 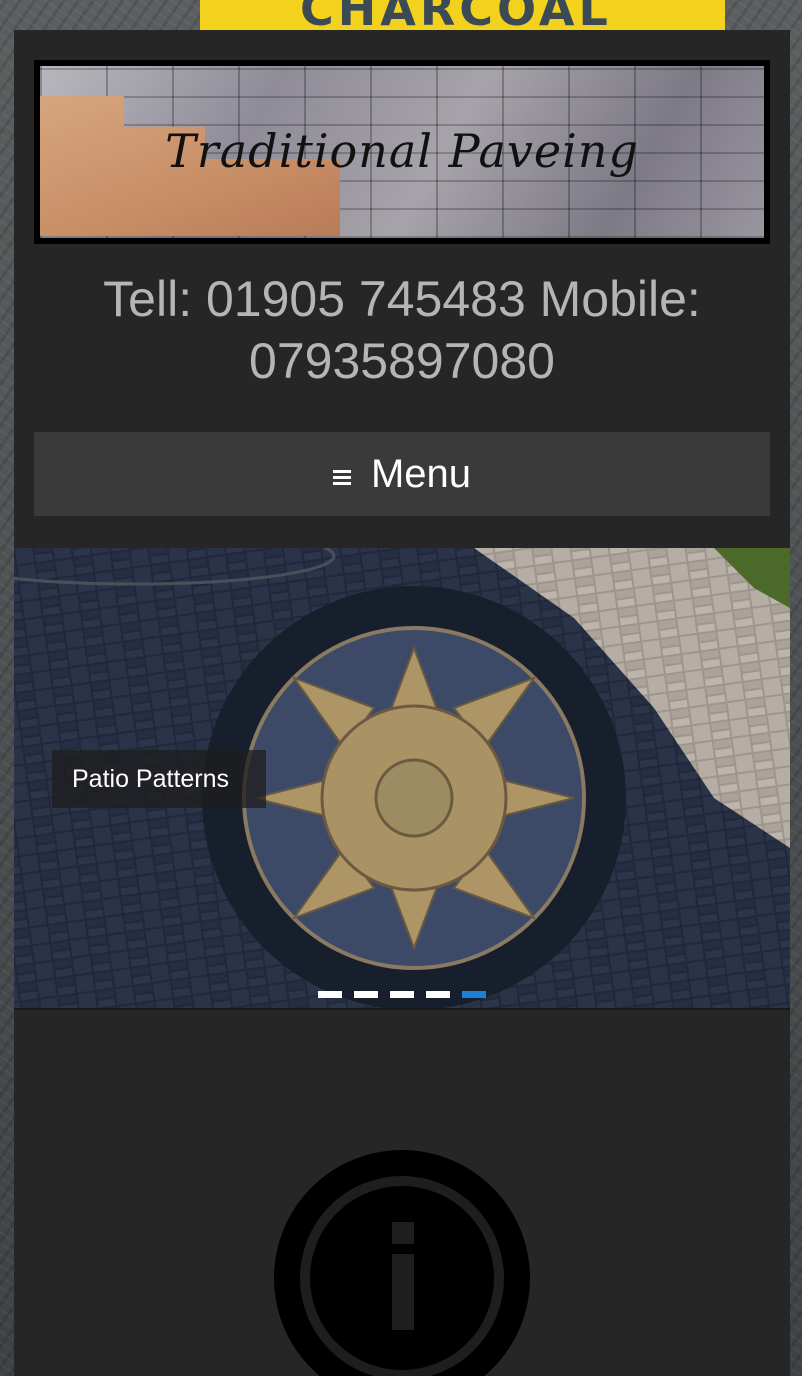 What do you see at coordinates (421, 473) in the screenshot?
I see `menu-label: Menu` at bounding box center [421, 473].